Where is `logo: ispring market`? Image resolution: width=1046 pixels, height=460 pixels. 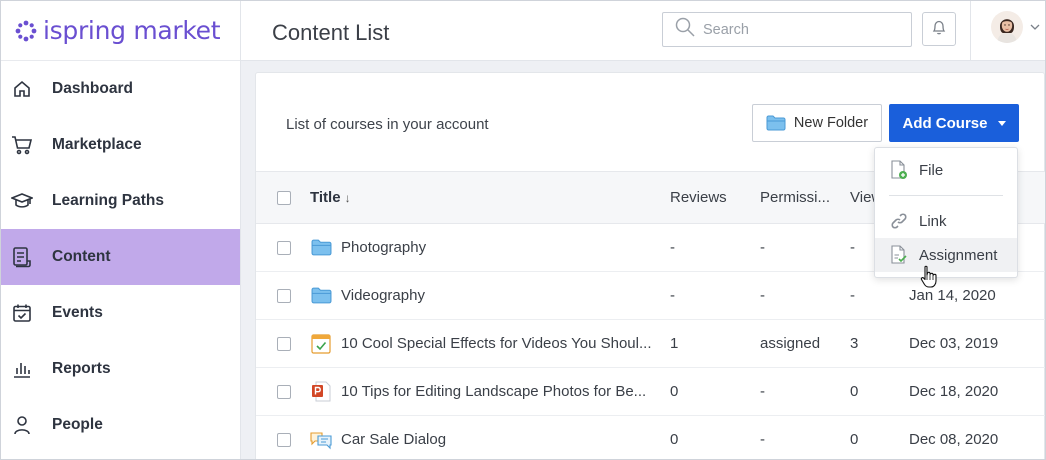 logo: ispring market is located at coordinates (120, 31).